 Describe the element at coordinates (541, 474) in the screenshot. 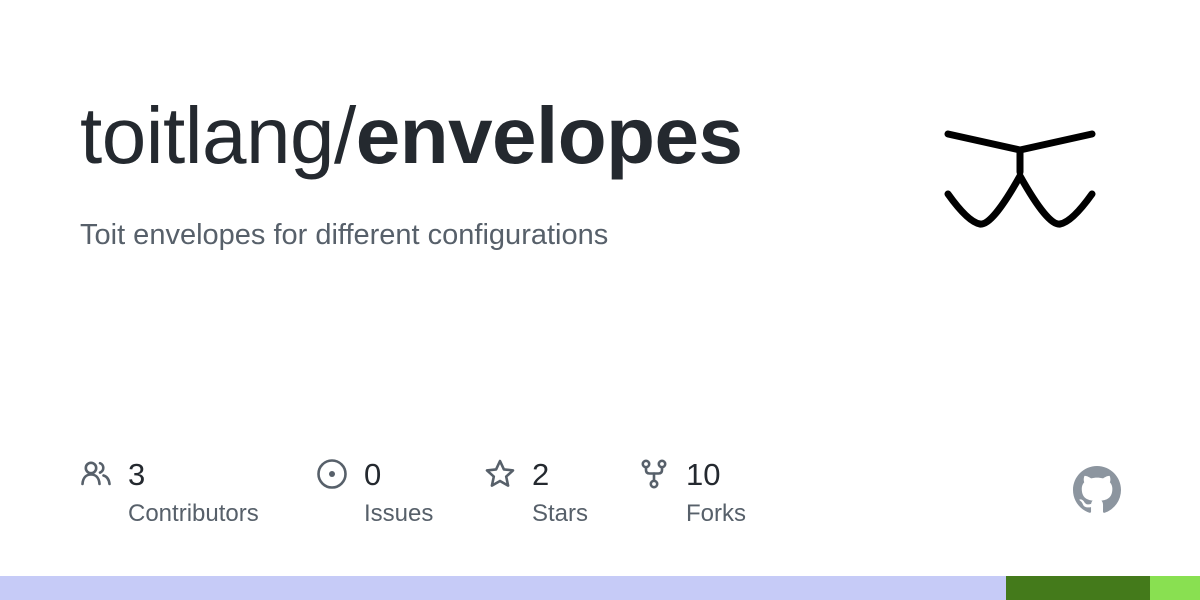

I see `stat-stars-value: 2` at that location.